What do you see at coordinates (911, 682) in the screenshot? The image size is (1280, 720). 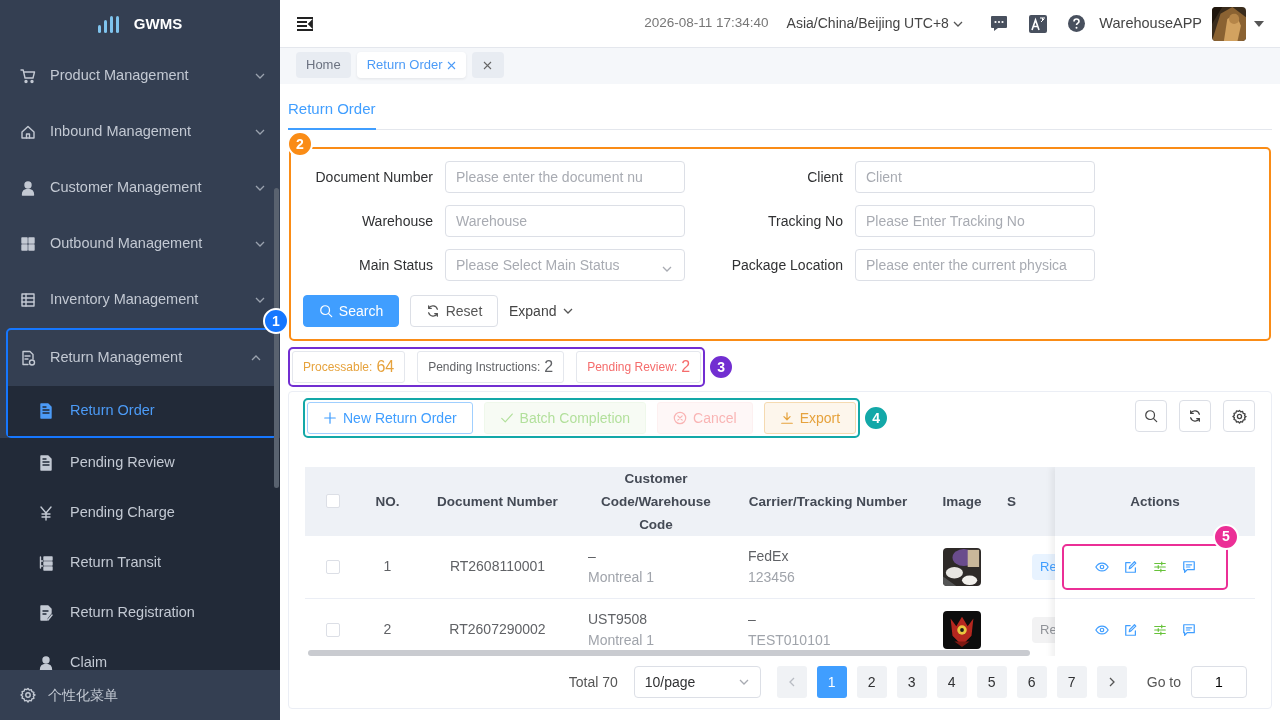 I see `page-button: 3` at bounding box center [911, 682].